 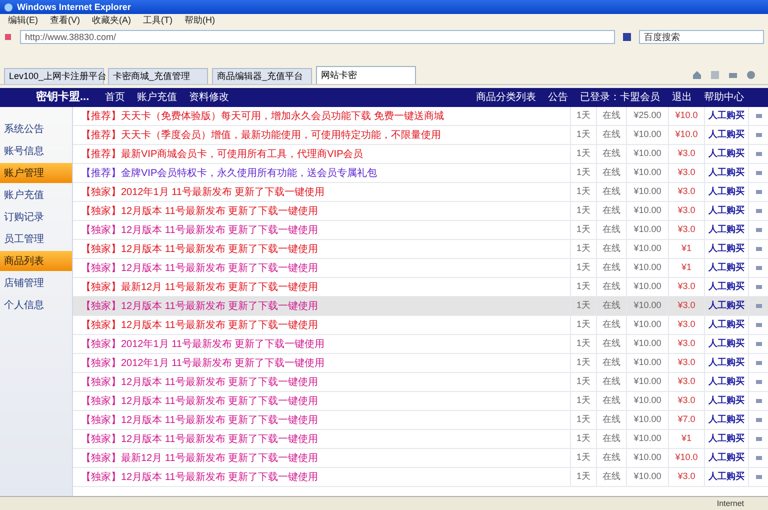 I want to click on sidebar-item: 个人信息, so click(x=36, y=305).